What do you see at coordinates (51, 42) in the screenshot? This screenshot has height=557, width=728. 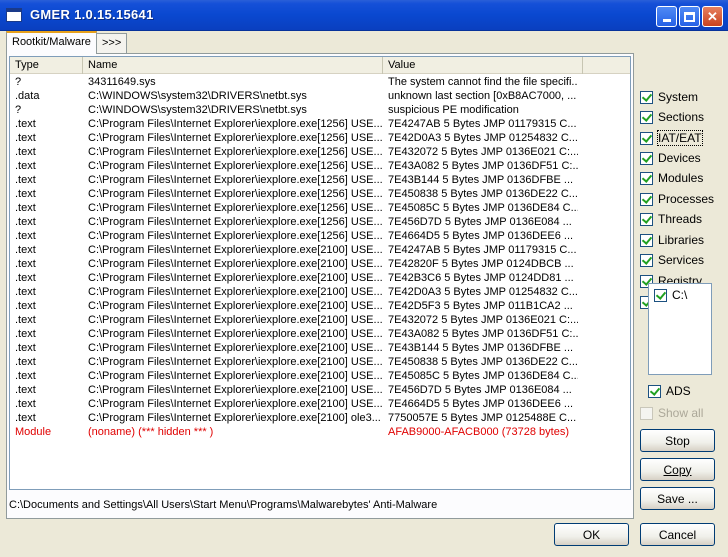 I see `tab-rootkit-malware: Rootkit/Malware` at bounding box center [51, 42].